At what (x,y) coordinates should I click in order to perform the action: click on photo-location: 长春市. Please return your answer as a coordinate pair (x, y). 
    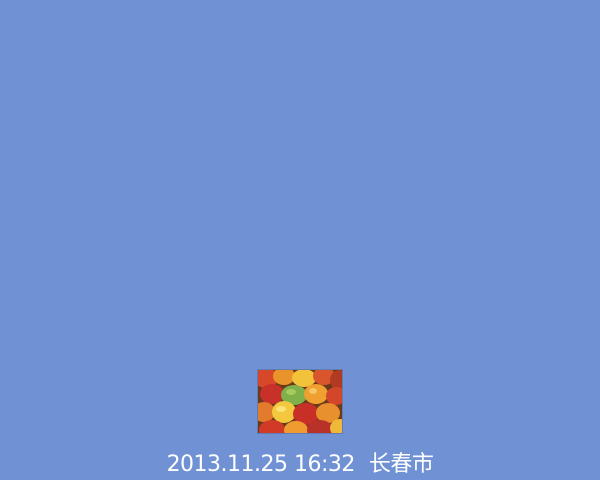
    Looking at the image, I should click on (401, 464).